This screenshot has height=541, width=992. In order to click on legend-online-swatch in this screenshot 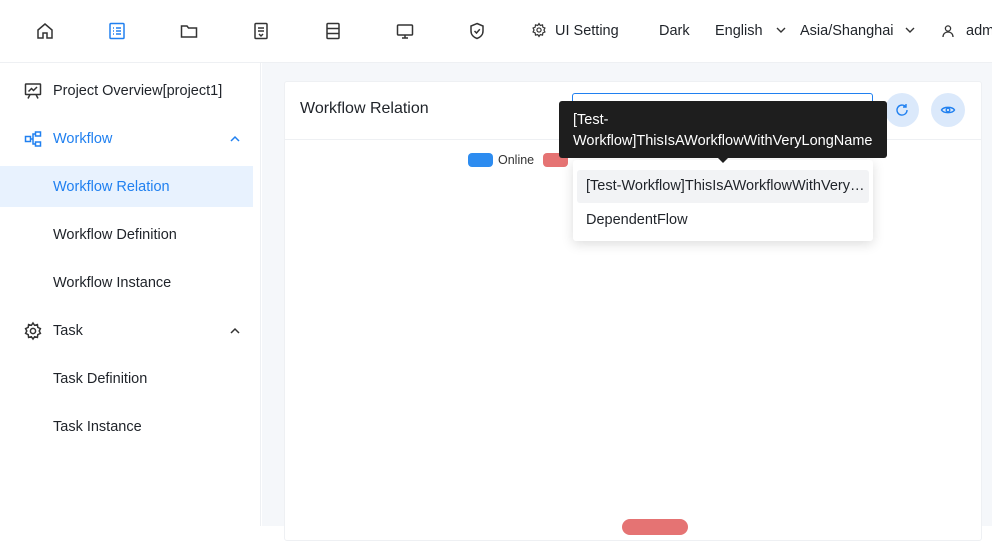, I will do `click(480, 160)`.